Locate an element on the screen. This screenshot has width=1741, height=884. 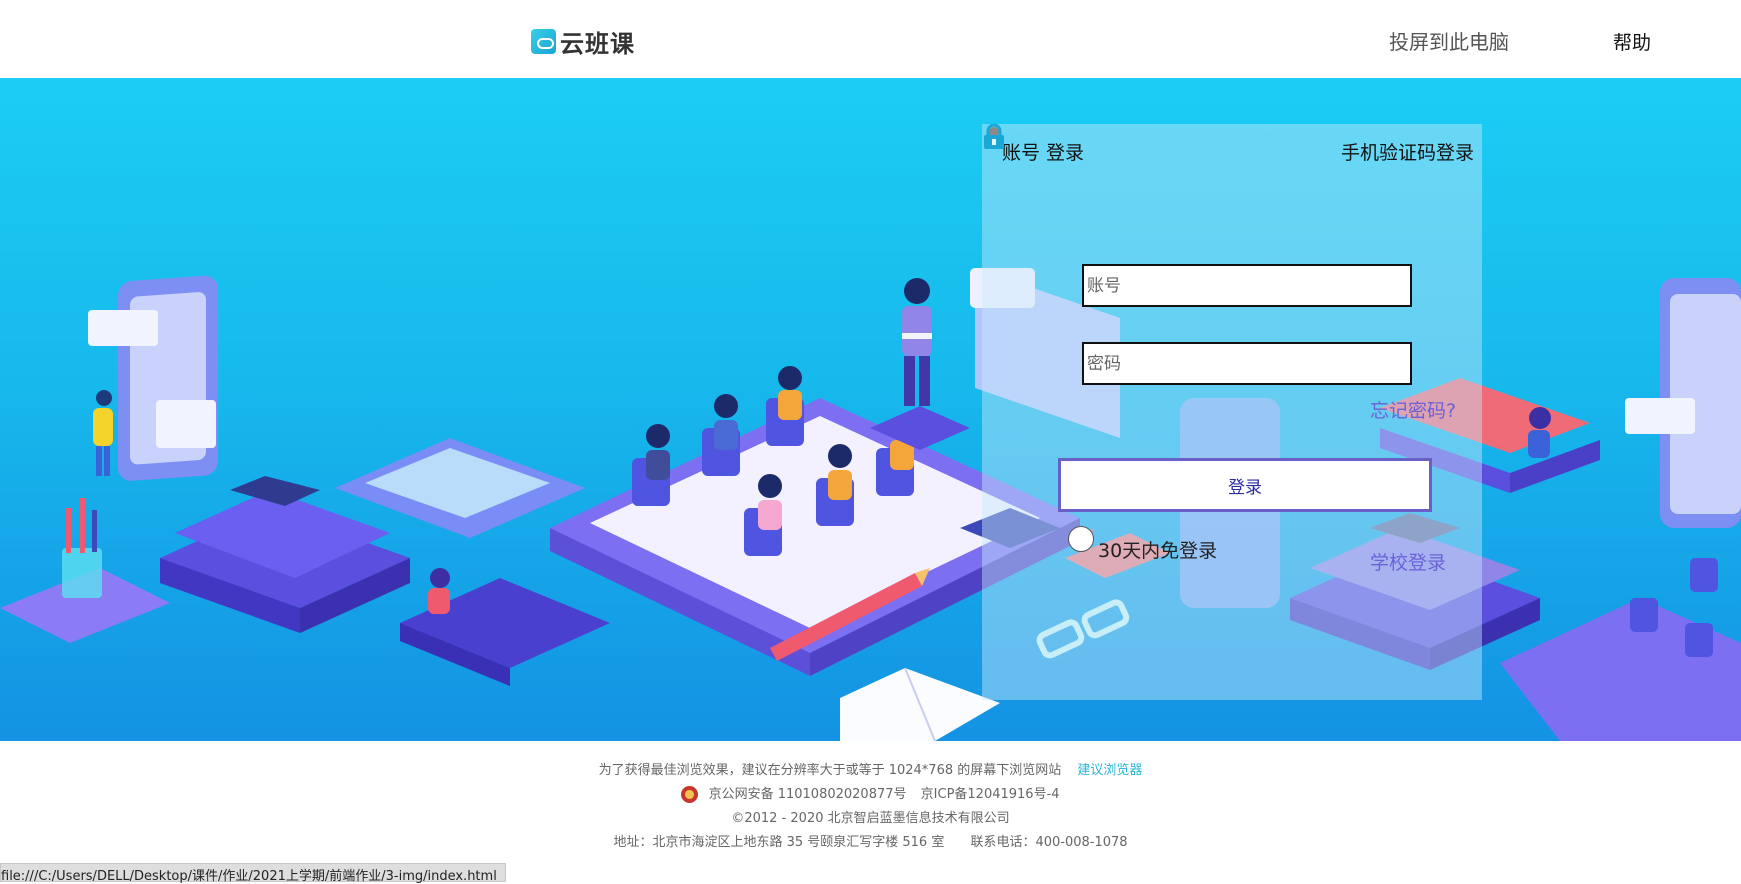
site-logo: 云班课 is located at coordinates (583, 41).